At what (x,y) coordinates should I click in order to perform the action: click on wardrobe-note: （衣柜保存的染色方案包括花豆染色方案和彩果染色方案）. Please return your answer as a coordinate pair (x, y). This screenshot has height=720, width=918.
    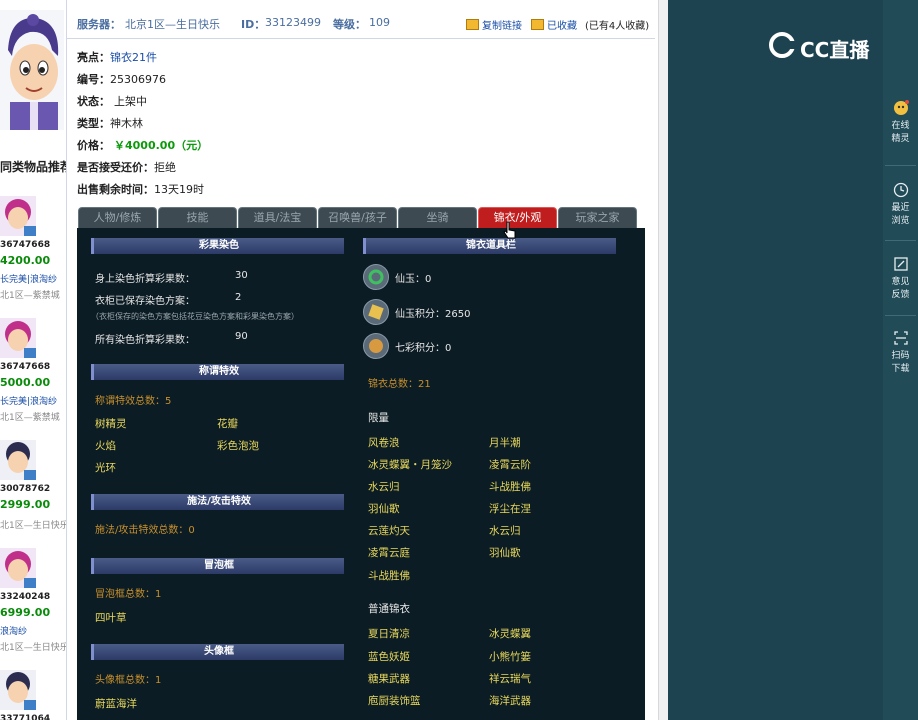
    Looking at the image, I should click on (195, 316).